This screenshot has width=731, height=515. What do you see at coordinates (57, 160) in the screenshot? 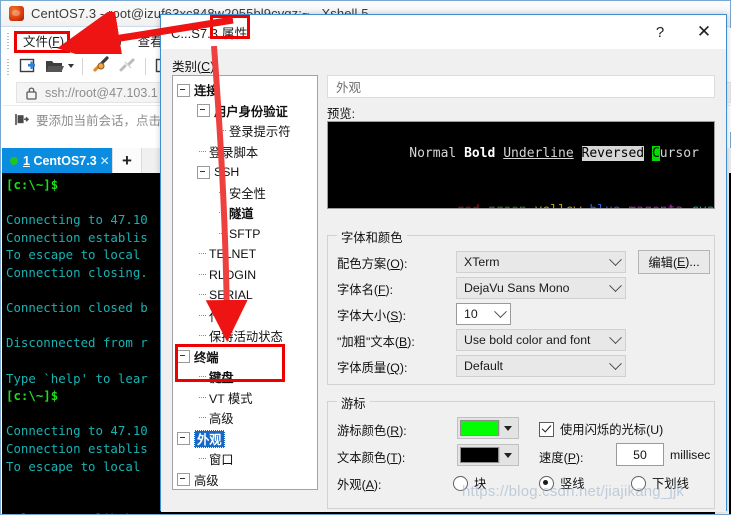
I see `tab-centos73: 1 CentOS7.3 ✕` at bounding box center [57, 160].